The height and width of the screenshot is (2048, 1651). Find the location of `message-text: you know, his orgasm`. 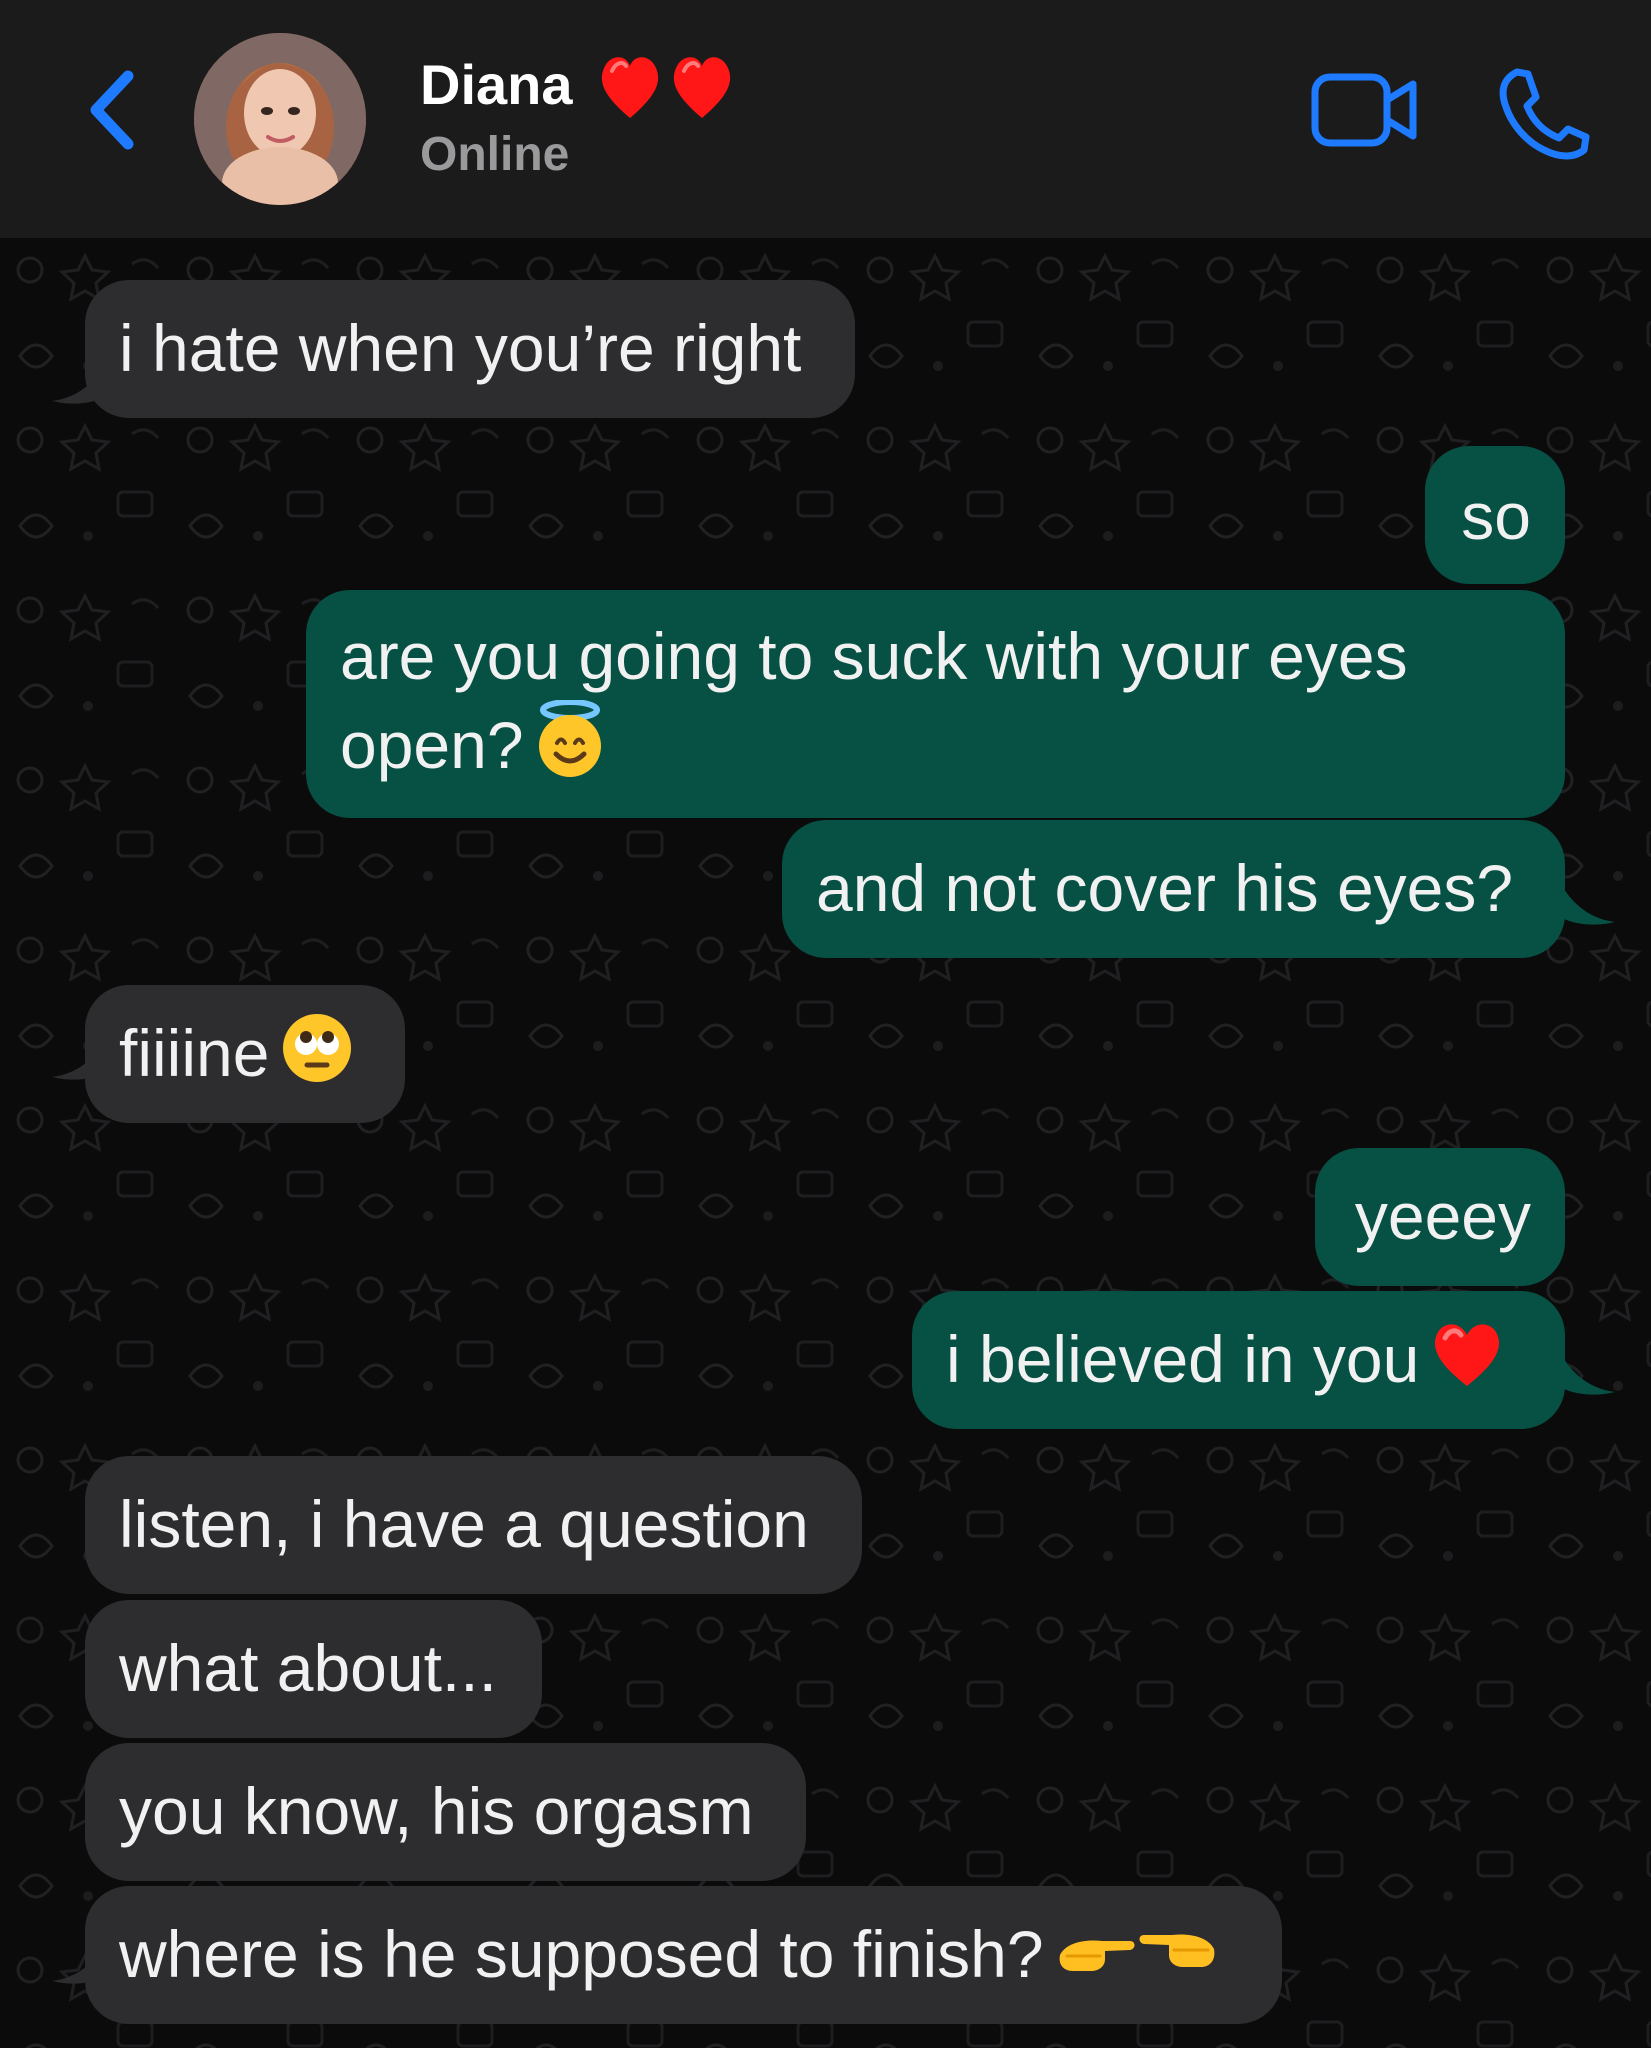

message-text: you know, his orgasm is located at coordinates (436, 1811).